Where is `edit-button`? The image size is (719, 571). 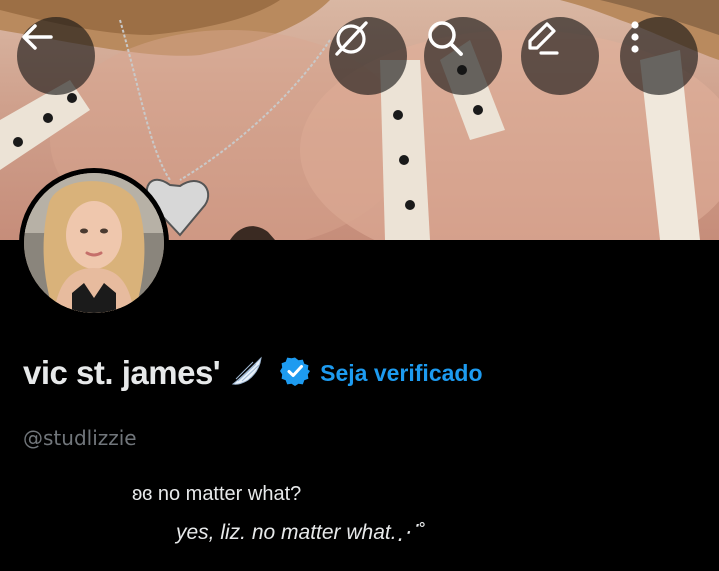
edit-button is located at coordinates (560, 56).